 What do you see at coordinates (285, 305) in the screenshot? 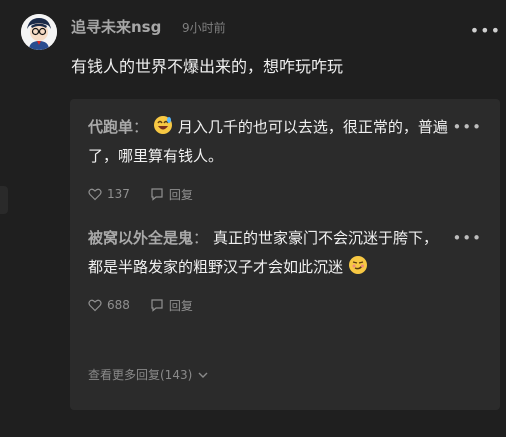
I see `reply-actions: 688 回复` at bounding box center [285, 305].